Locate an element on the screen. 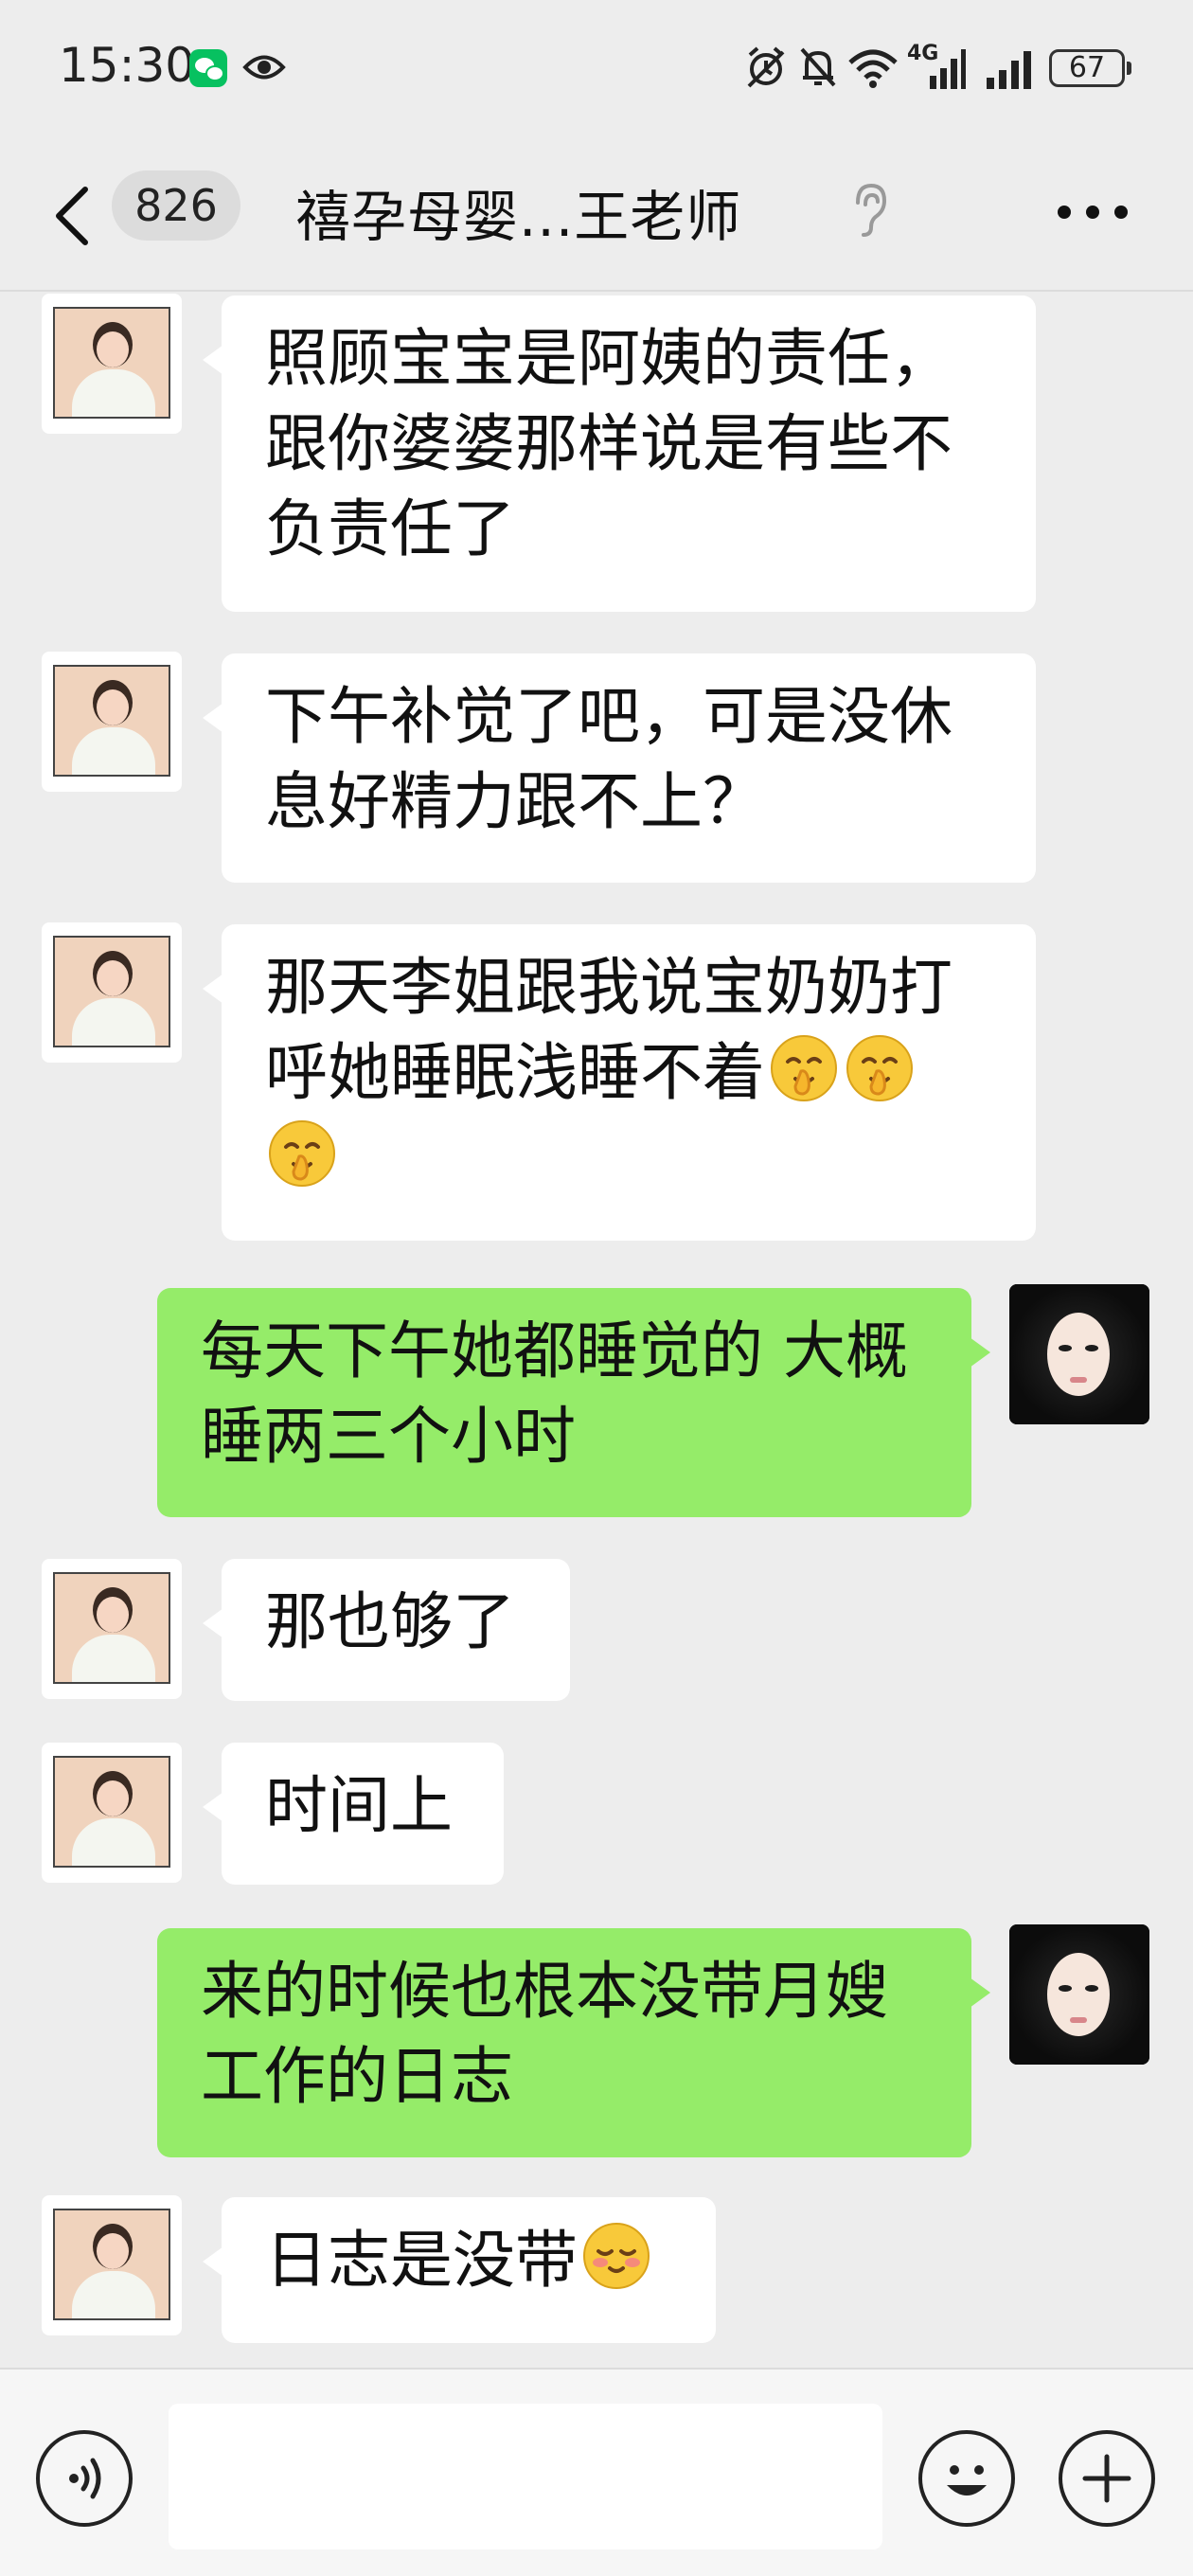 The width and height of the screenshot is (1193, 2576). message-item: 下午补觉了吧，可是没休 息好精力跟不上？ is located at coordinates (596, 768).